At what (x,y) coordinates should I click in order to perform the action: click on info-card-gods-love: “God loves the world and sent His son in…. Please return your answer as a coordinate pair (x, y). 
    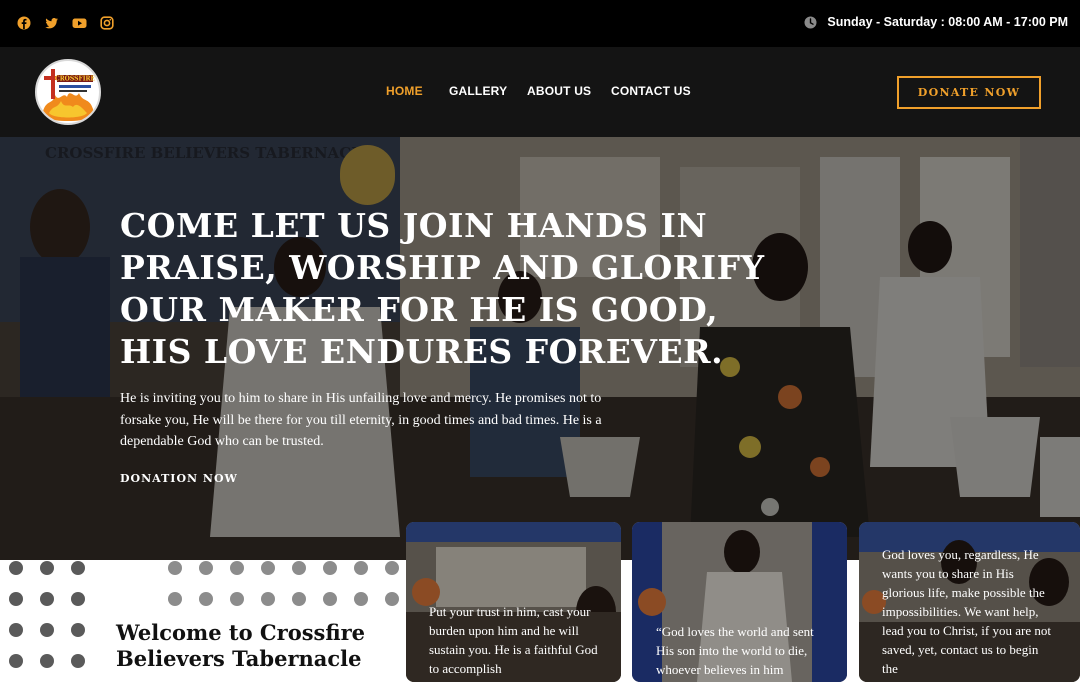
    Looking at the image, I should click on (739, 602).